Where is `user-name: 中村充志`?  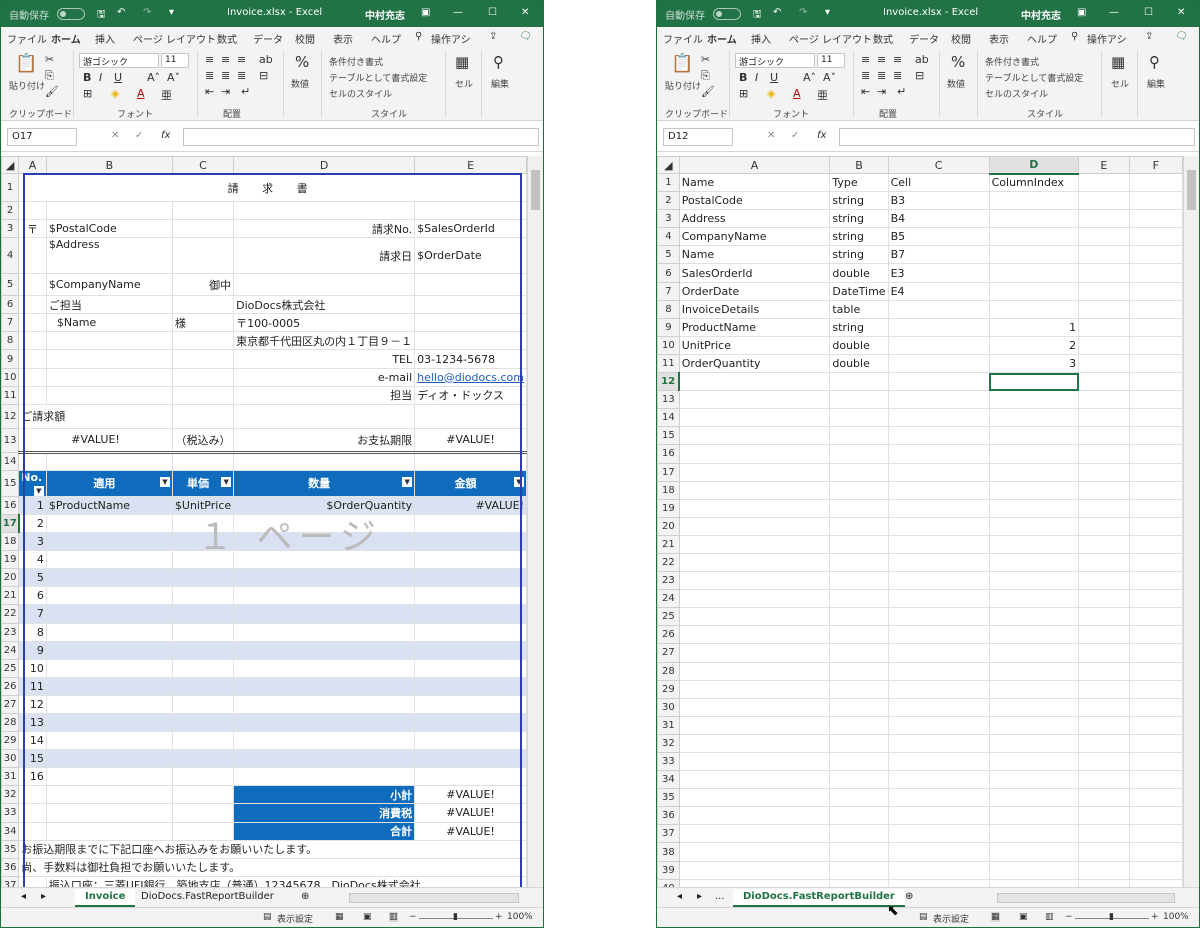
user-name: 中村充志 is located at coordinates (1041, 14).